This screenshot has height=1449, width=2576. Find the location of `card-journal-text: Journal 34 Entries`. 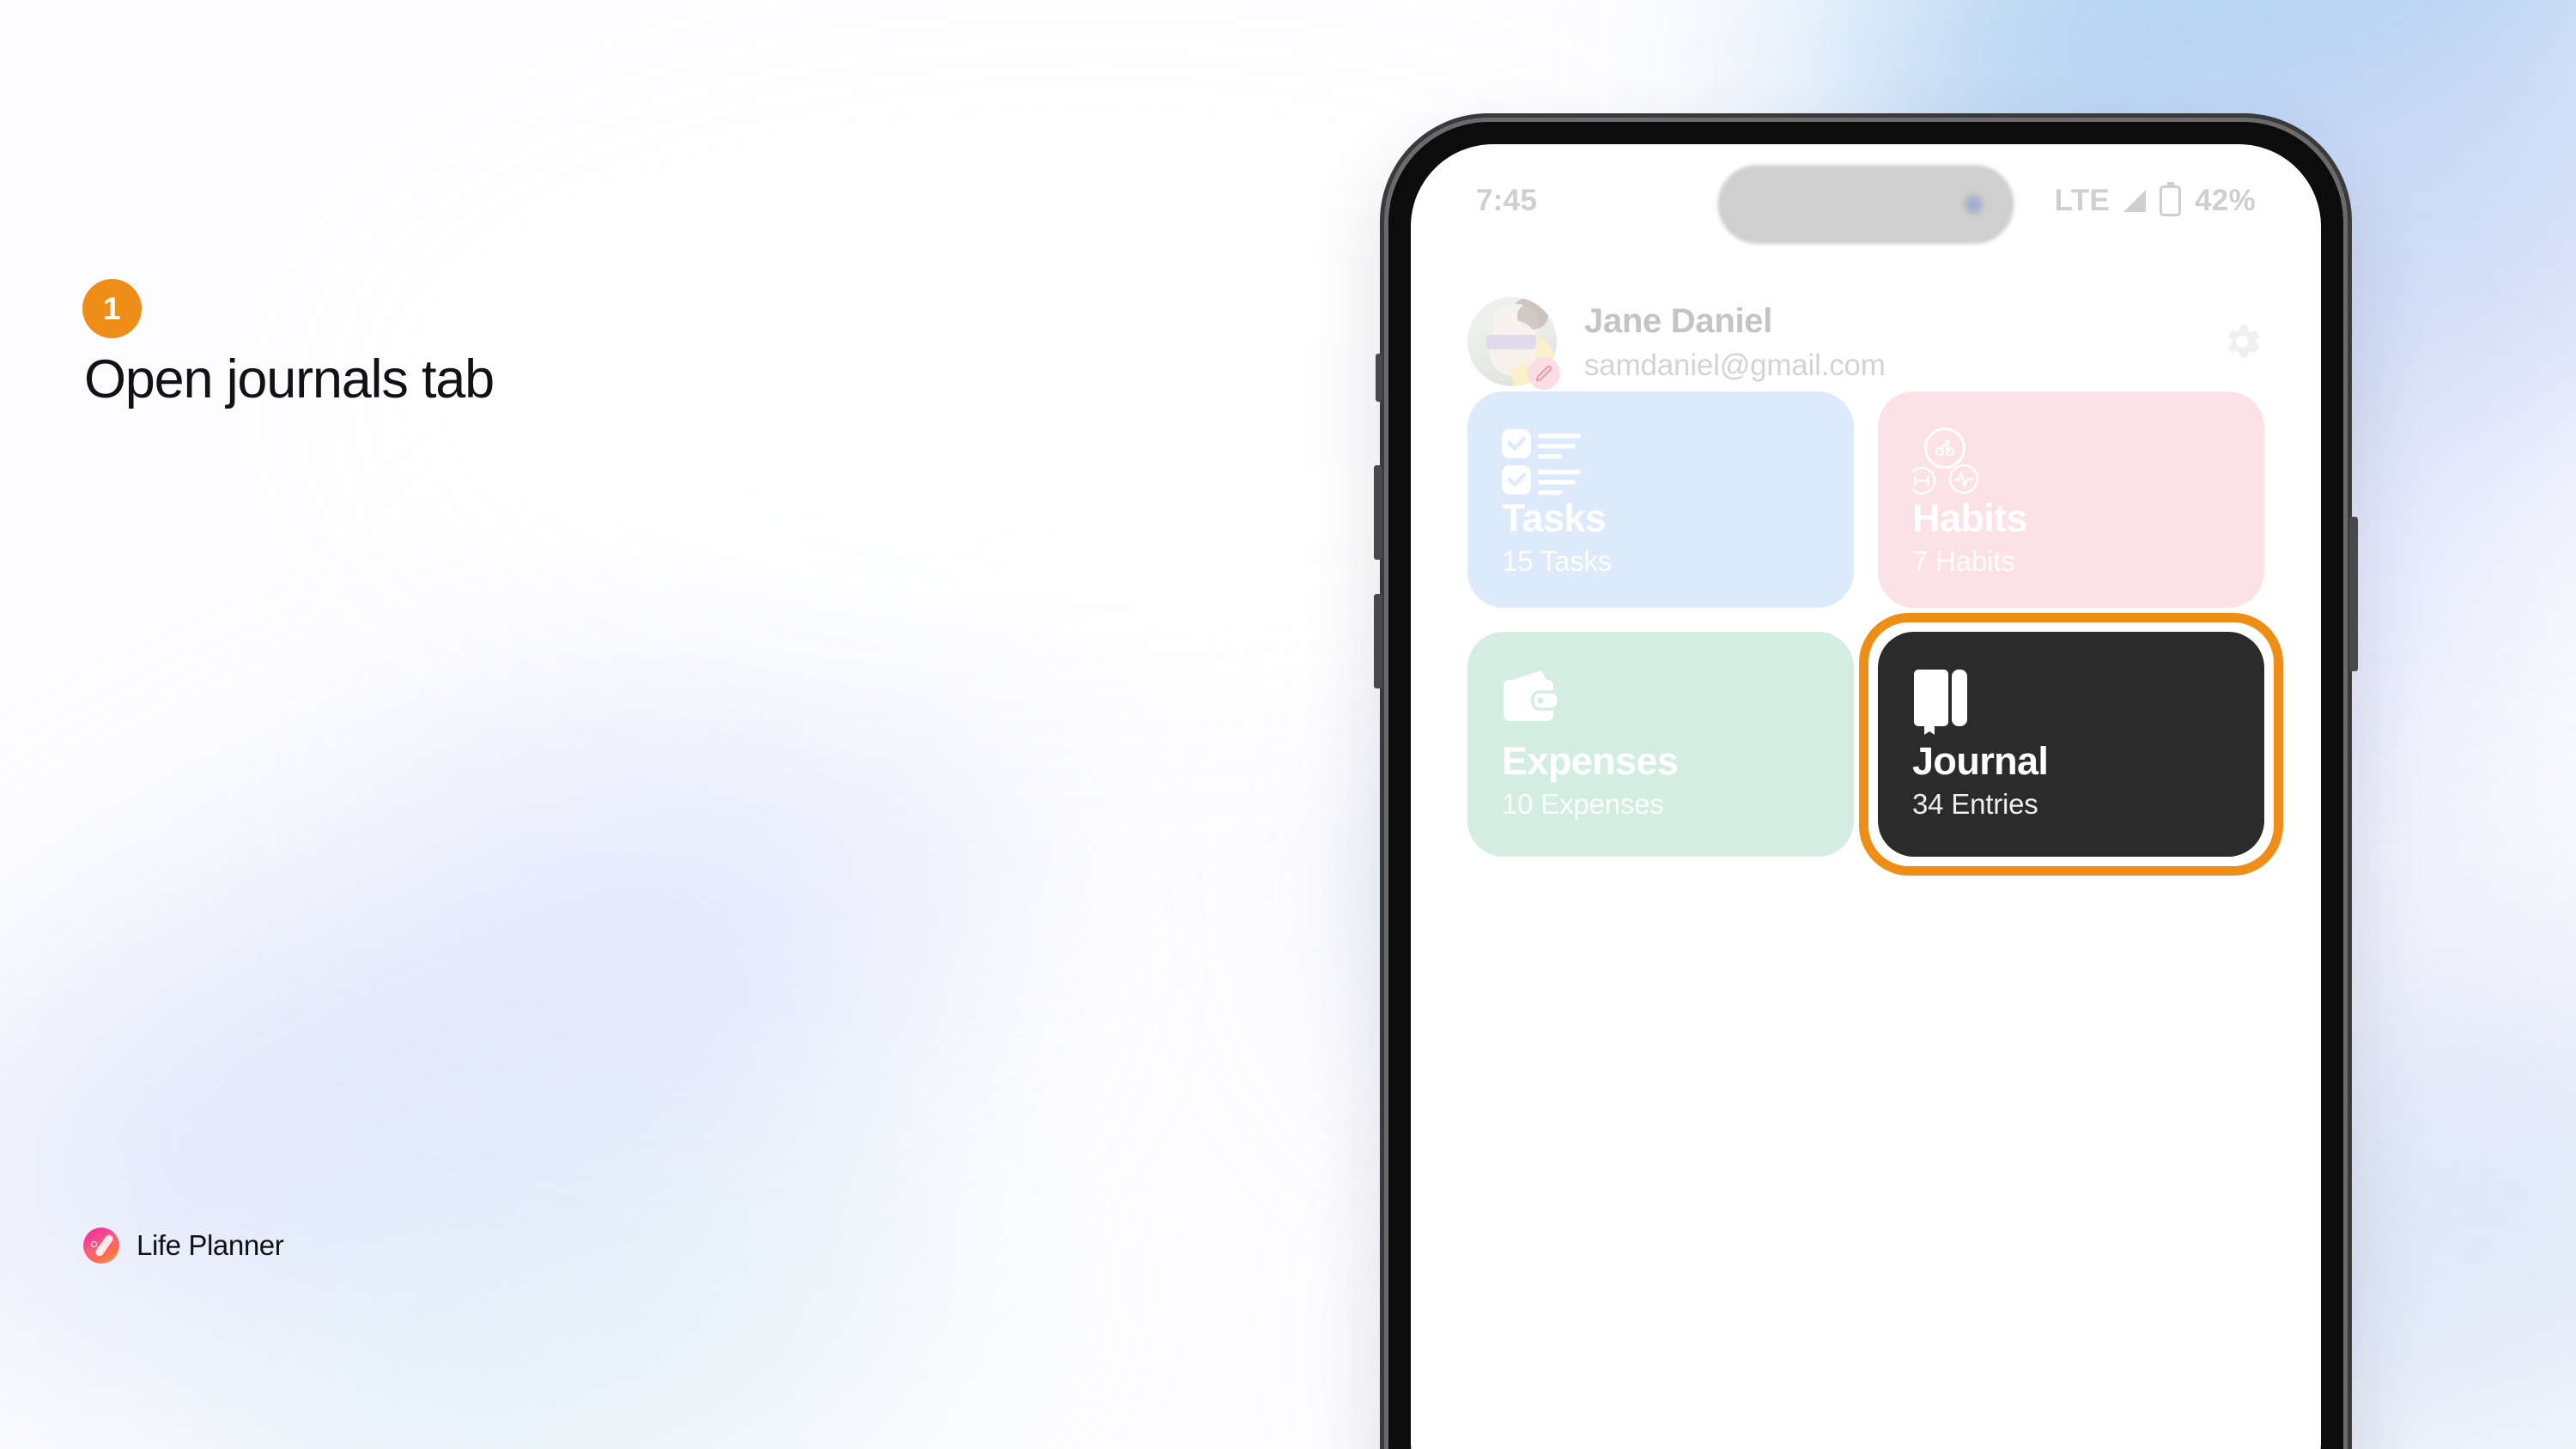

card-journal-text: Journal 34 Entries is located at coordinates (2071, 779).